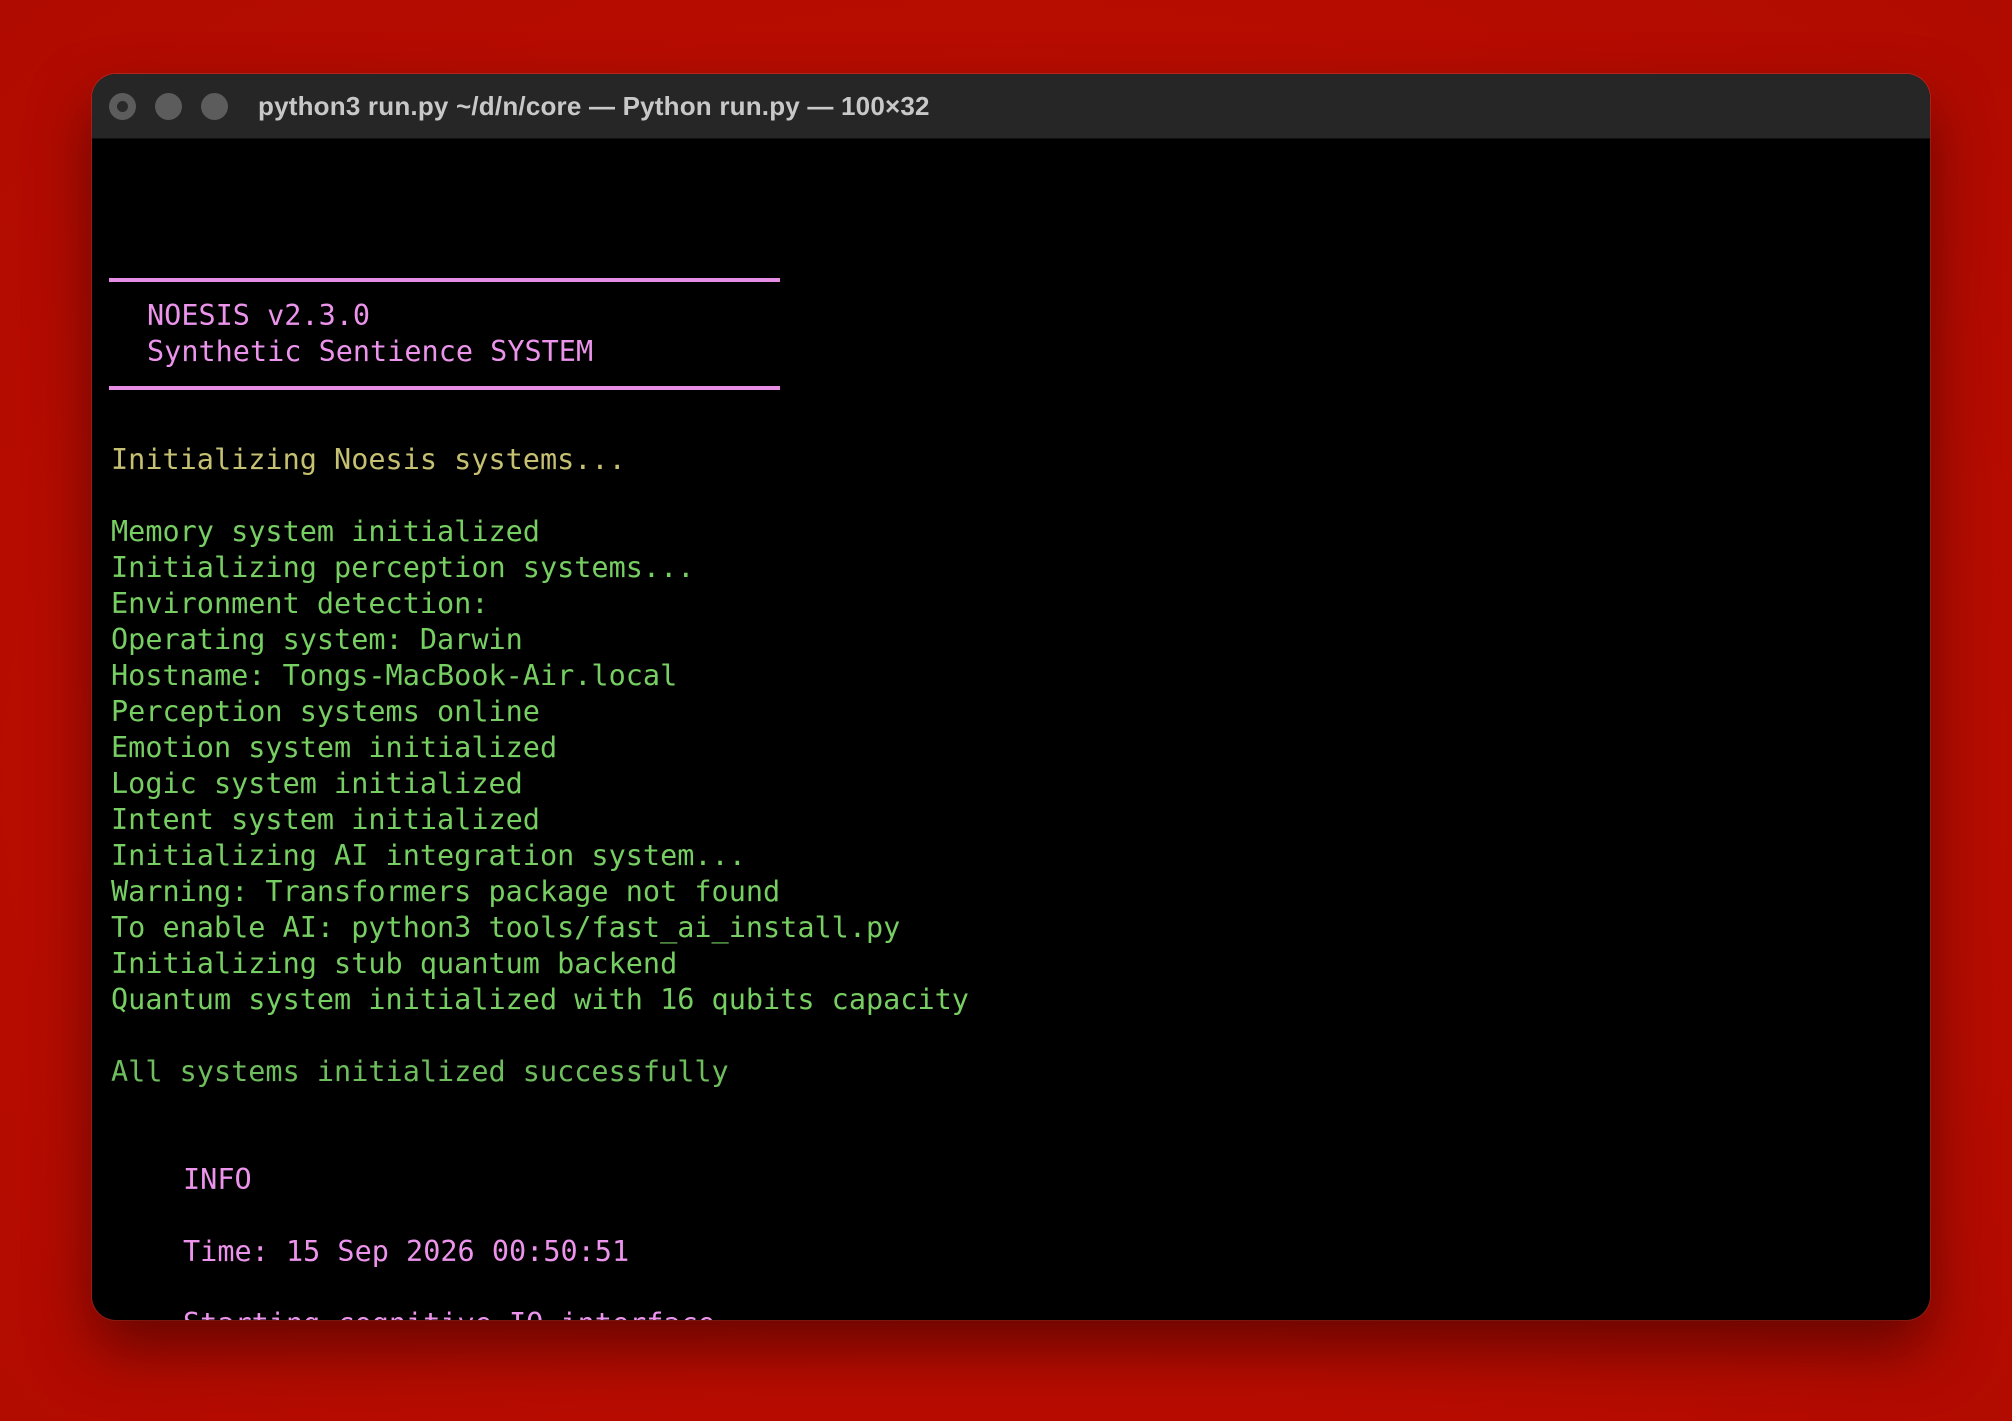  What do you see at coordinates (317, 639) in the screenshot?
I see `log-line: Operating system: Darwin` at bounding box center [317, 639].